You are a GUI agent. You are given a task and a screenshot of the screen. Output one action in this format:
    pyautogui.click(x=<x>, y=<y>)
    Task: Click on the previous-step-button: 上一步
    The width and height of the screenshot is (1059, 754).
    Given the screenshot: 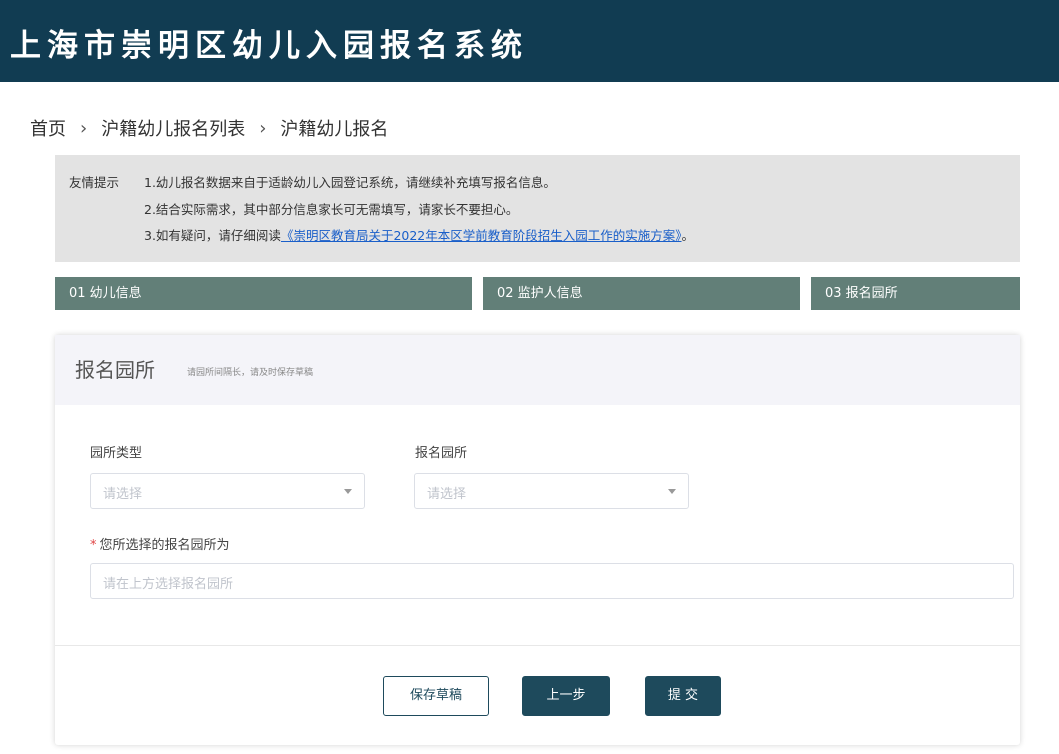 What is the action you would take?
    pyautogui.click(x=566, y=696)
    